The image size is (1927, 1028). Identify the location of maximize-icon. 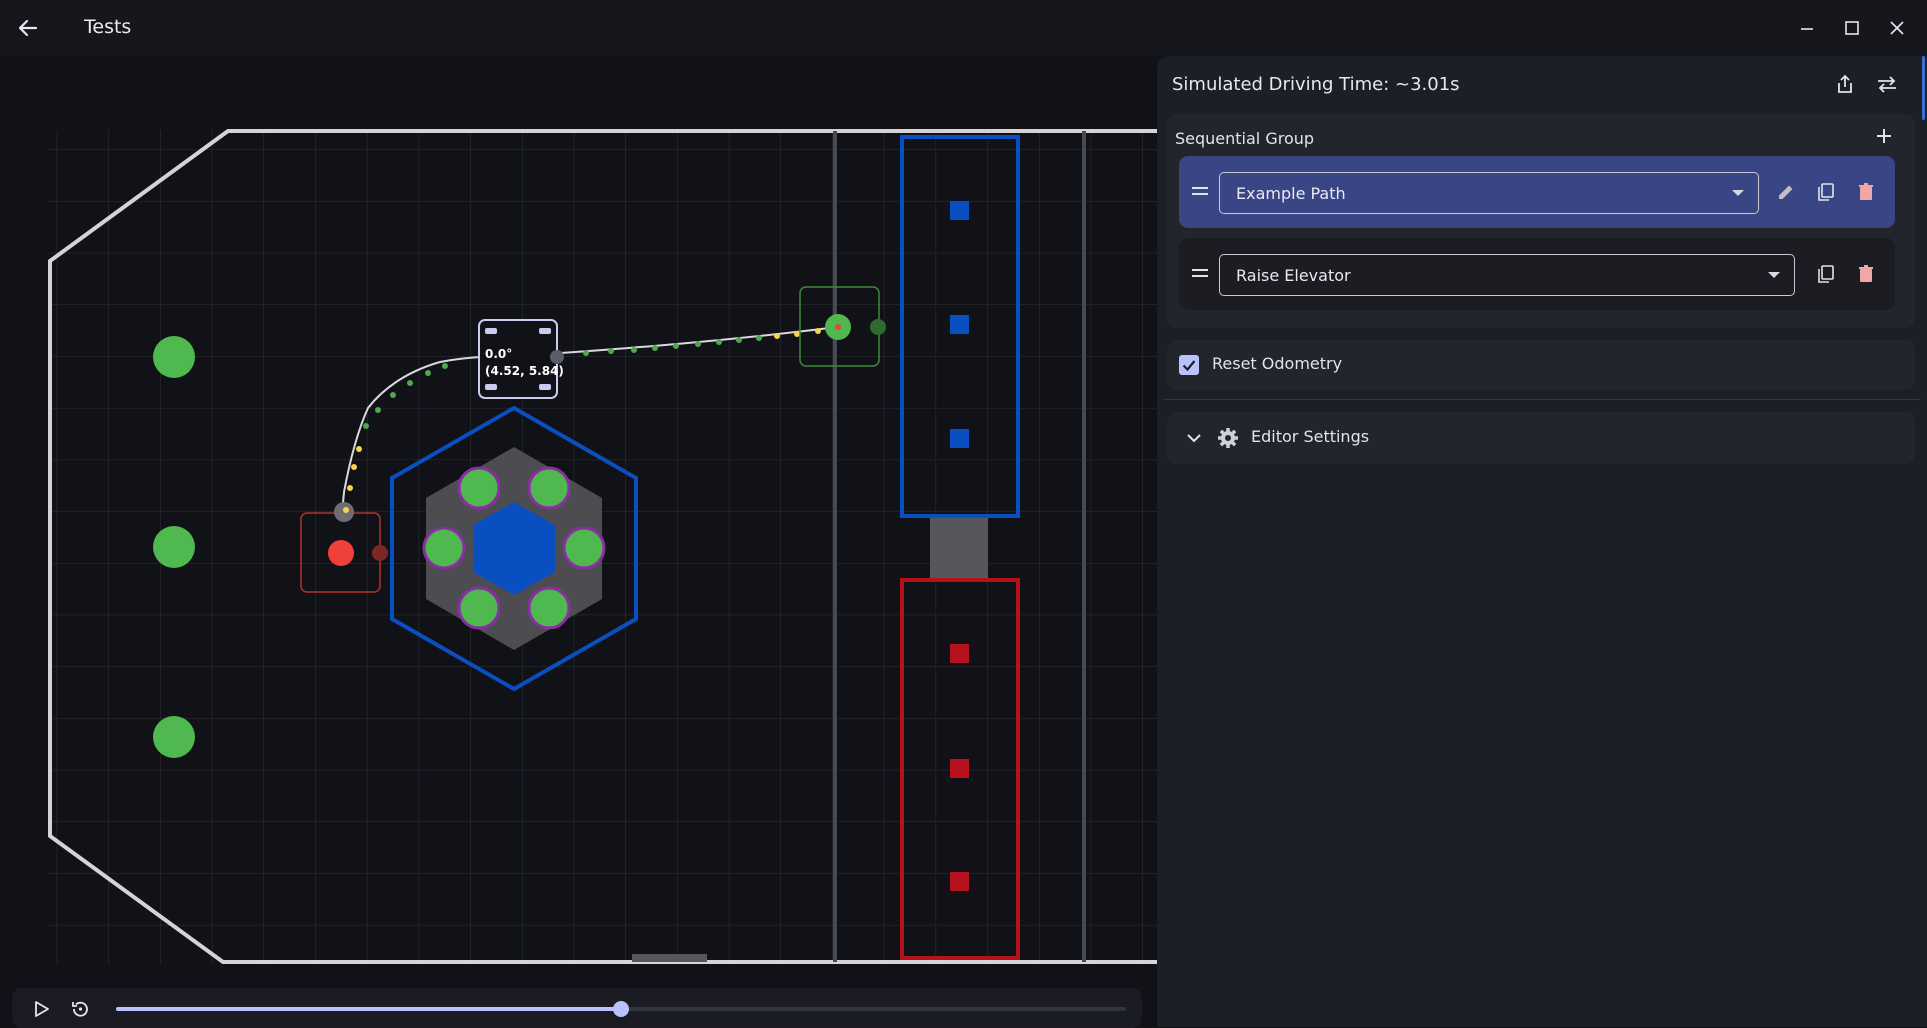
(1852, 28).